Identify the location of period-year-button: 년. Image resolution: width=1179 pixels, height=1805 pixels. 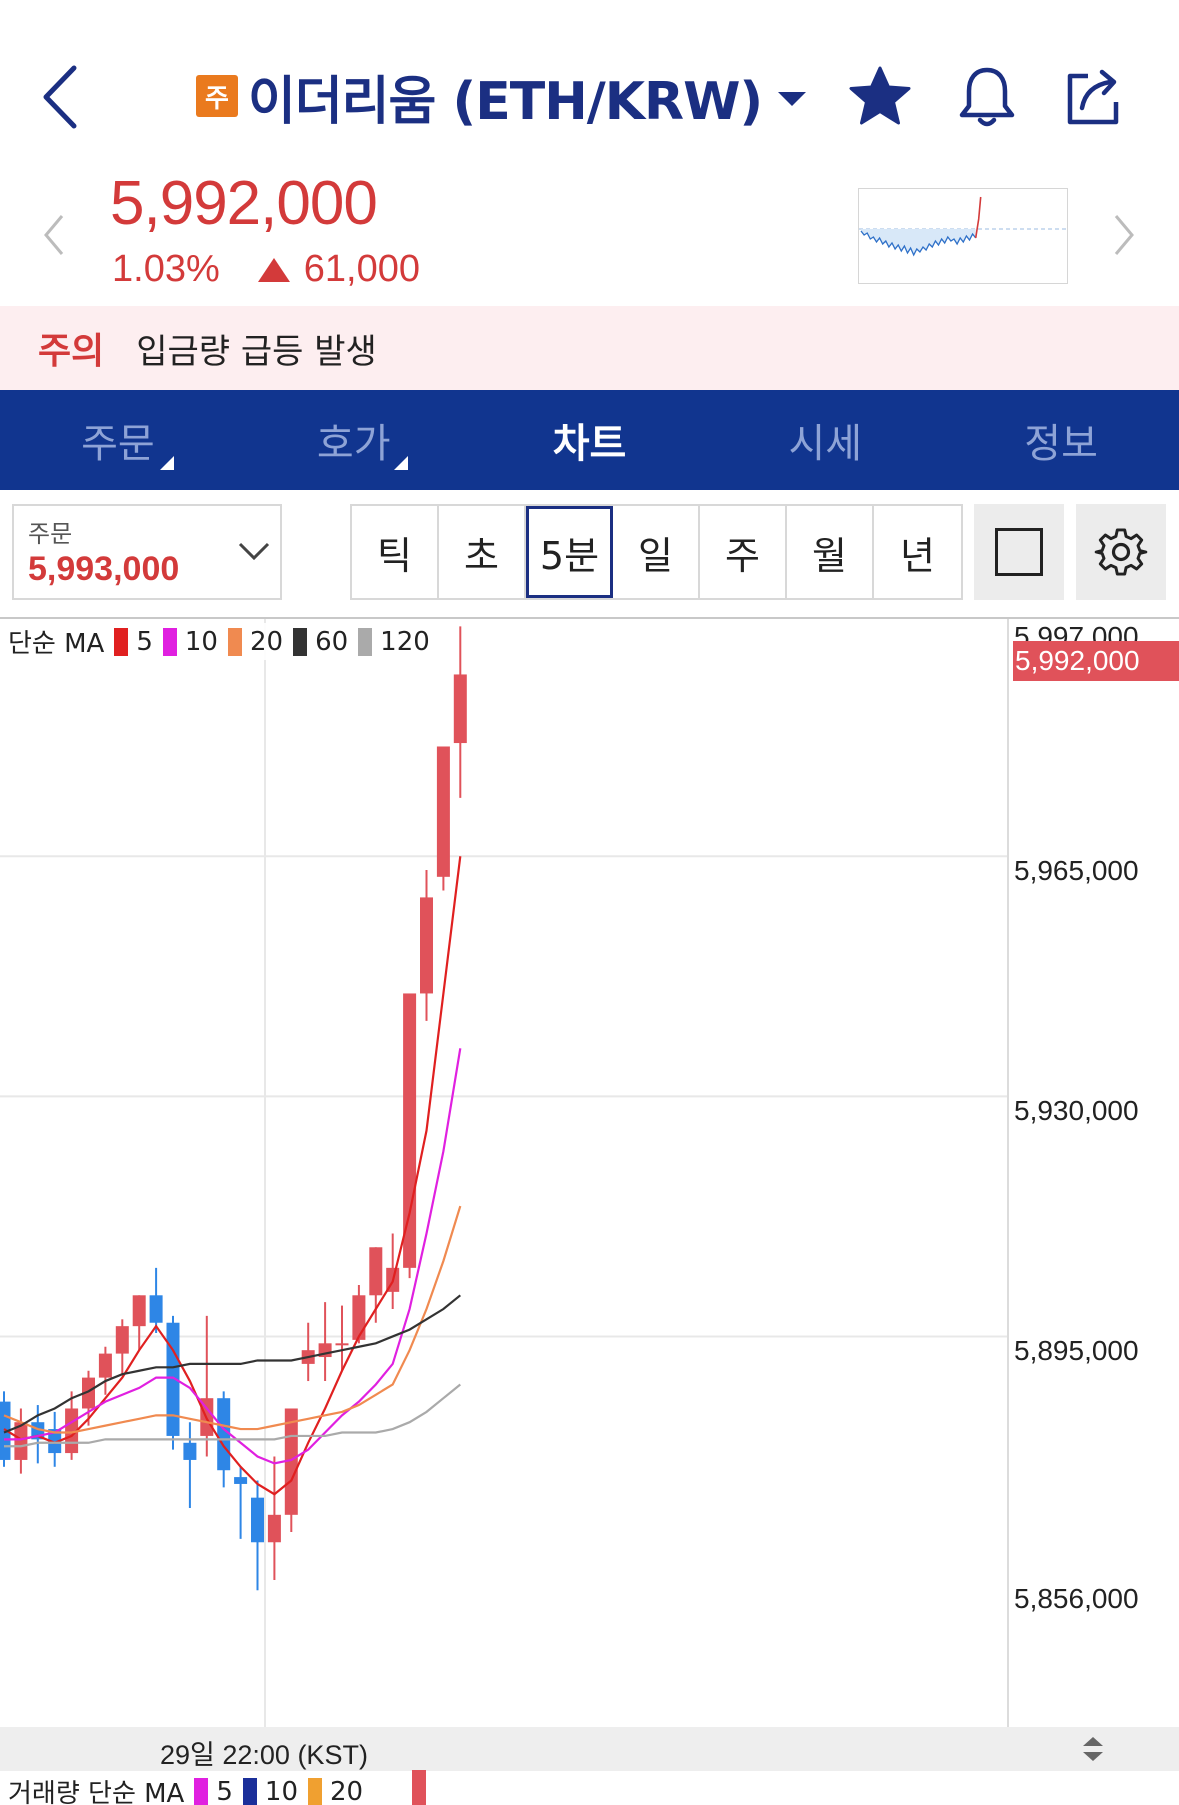
(917, 552).